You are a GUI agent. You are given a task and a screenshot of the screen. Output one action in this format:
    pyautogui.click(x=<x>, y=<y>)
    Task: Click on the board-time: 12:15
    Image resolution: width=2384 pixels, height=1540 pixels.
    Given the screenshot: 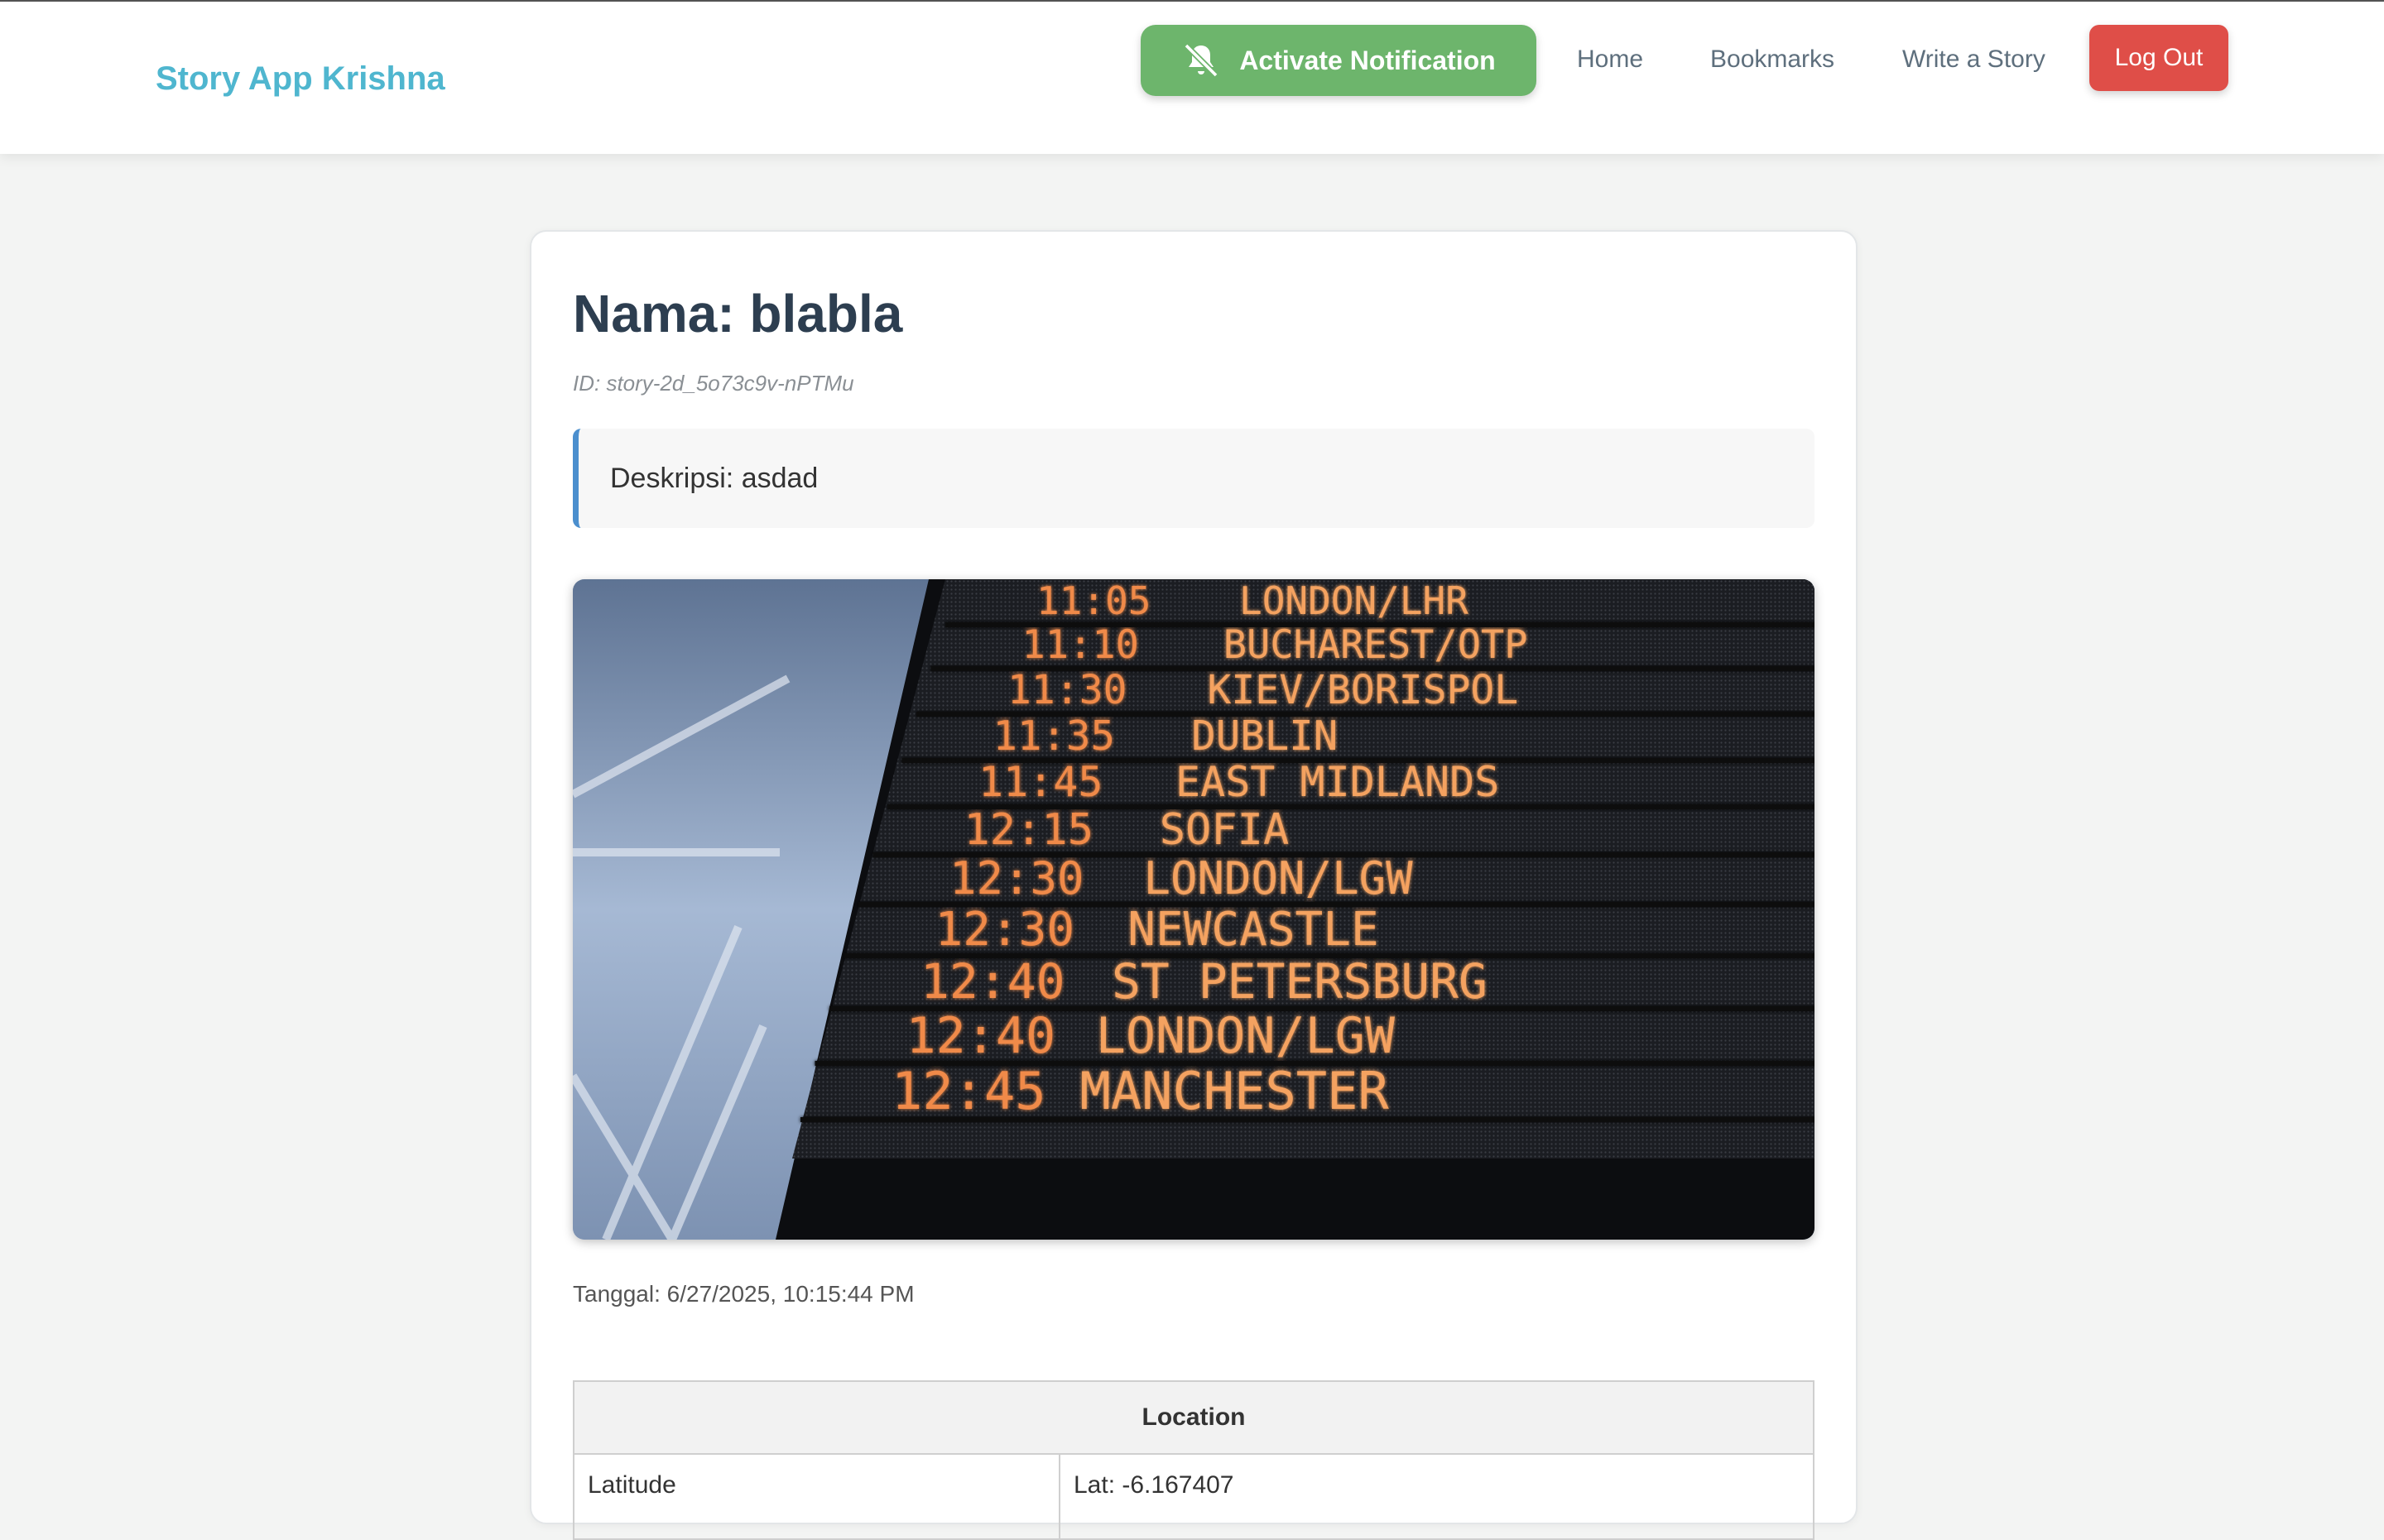 What is the action you would take?
    pyautogui.click(x=1029, y=830)
    